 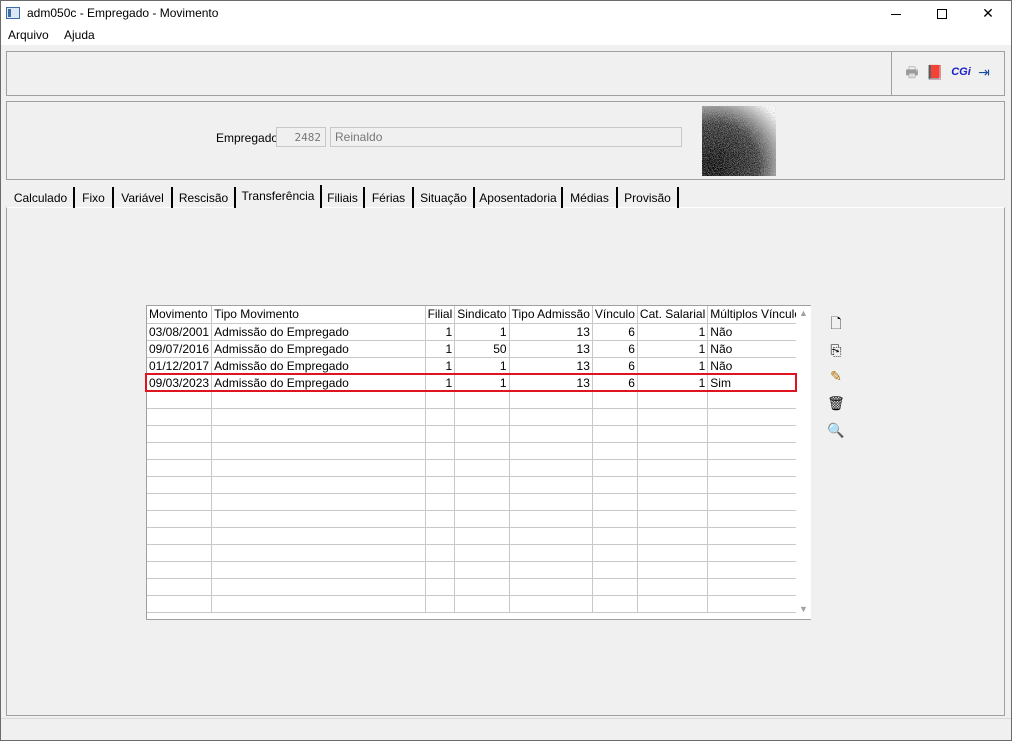 I want to click on tab-ferias: Férias, so click(x=389, y=197).